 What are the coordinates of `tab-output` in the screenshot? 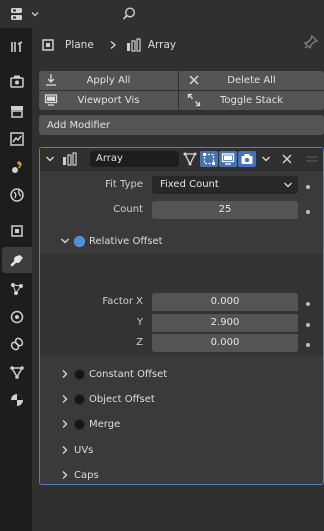 It's located at (17, 111).